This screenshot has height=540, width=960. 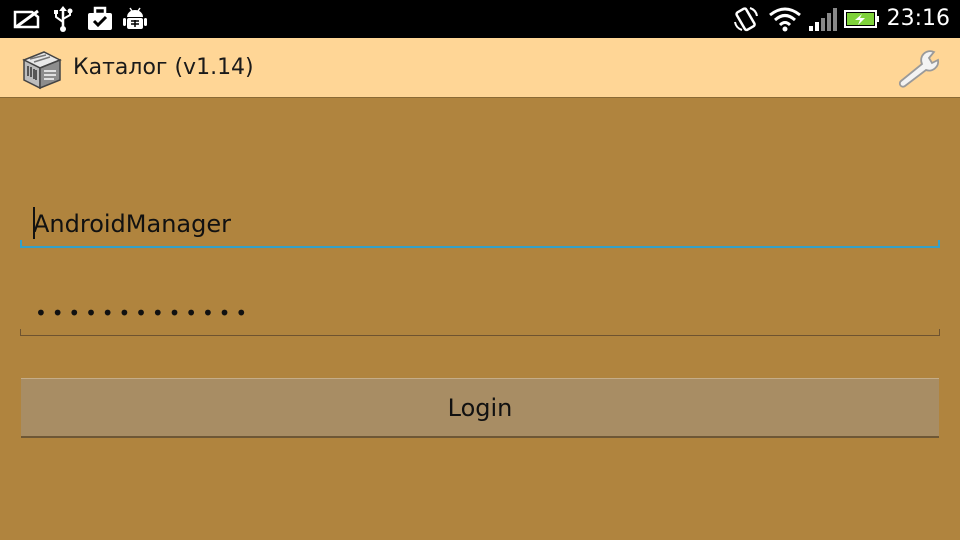 What do you see at coordinates (919, 68) in the screenshot?
I see `wrench-icon` at bounding box center [919, 68].